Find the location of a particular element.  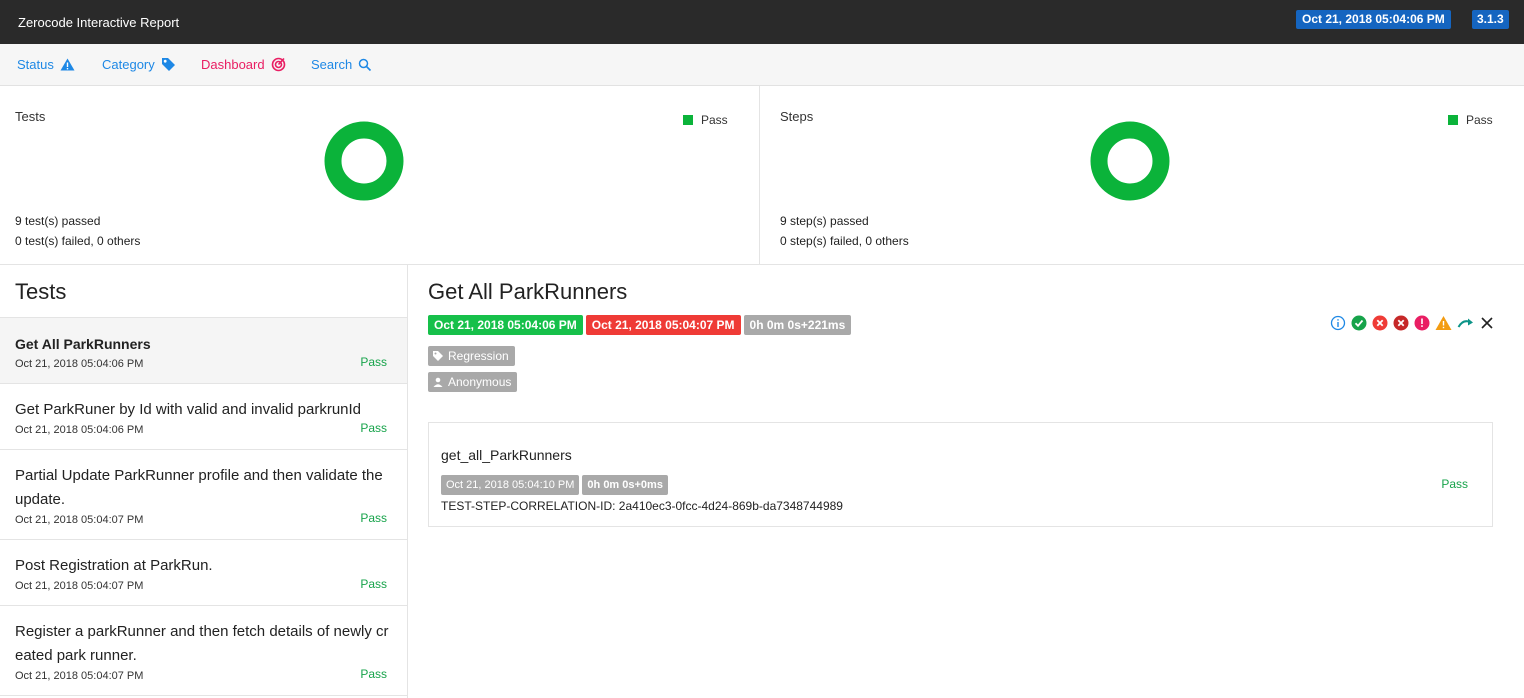

nav-search: Search is located at coordinates (341, 64).